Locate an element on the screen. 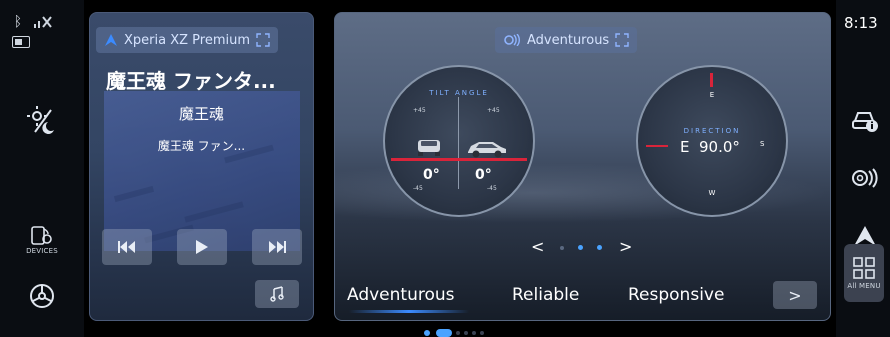 This screenshot has height=337, width=890. source-chip: Xperia XZ Premium is located at coordinates (187, 40).